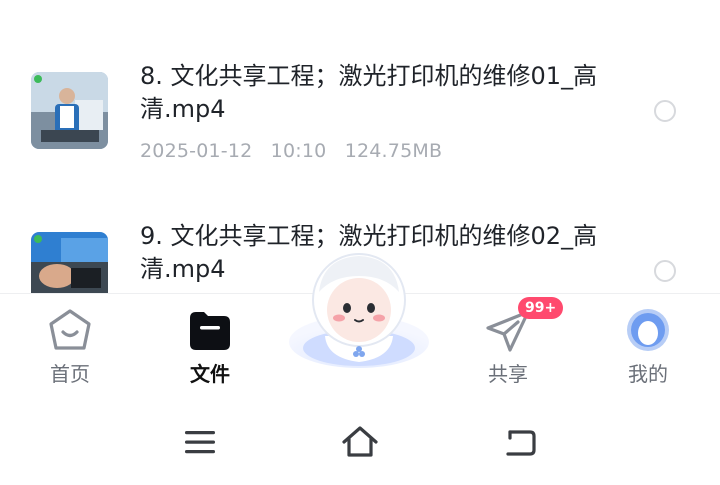 Image resolution: width=720 pixels, height=485 pixels. I want to click on menu-icon, so click(200, 442).